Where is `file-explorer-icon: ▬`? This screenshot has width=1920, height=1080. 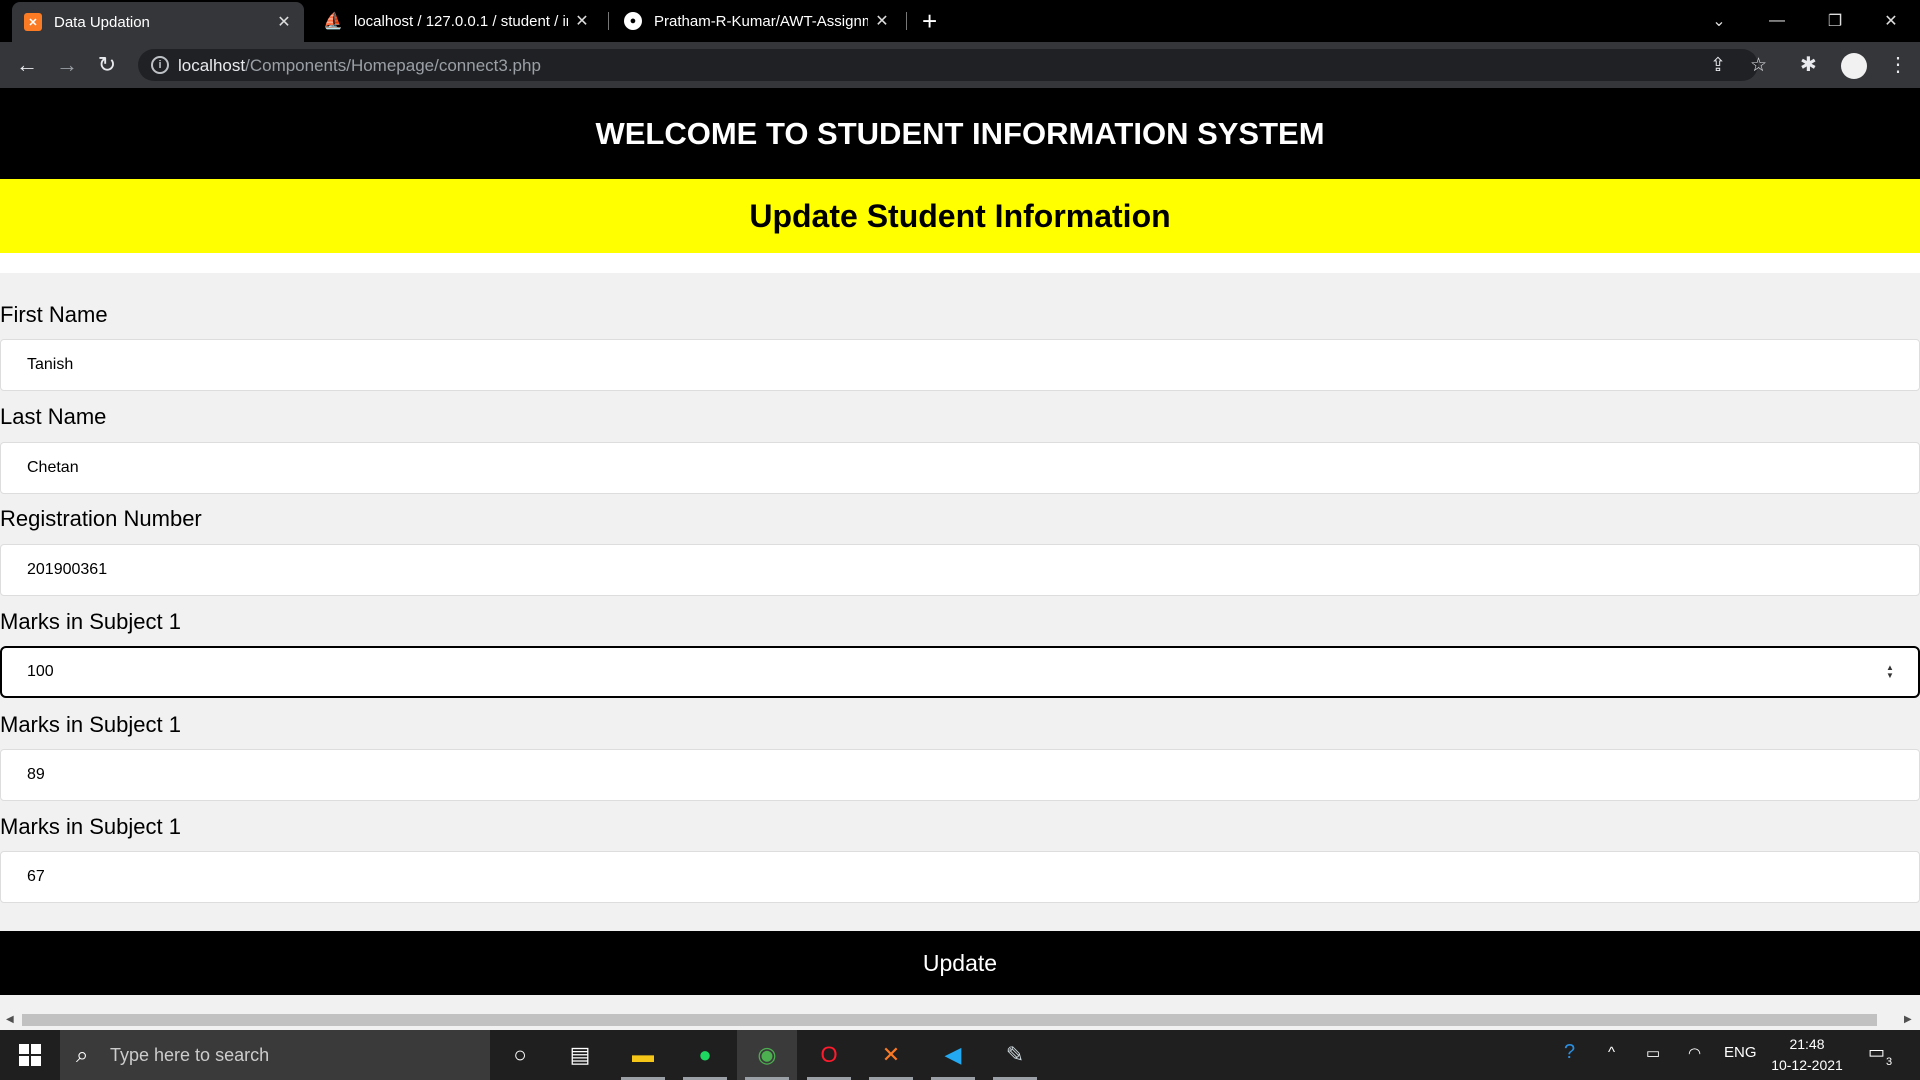
file-explorer-icon: ▬ is located at coordinates (643, 1055).